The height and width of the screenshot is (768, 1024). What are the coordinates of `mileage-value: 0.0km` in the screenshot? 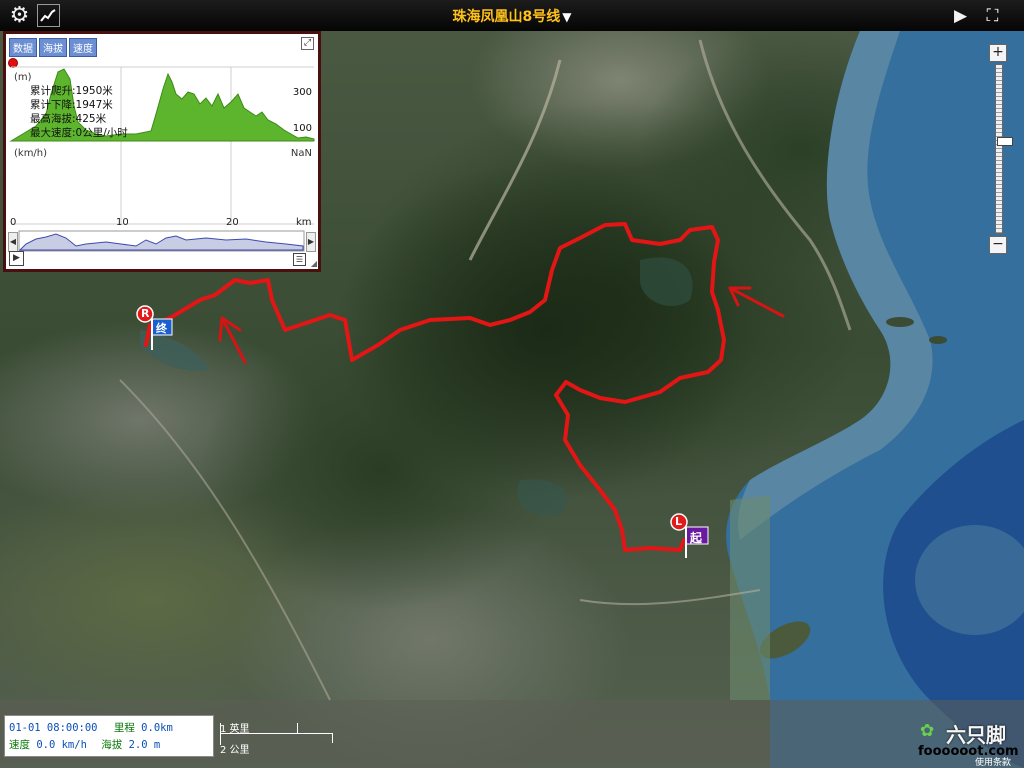 It's located at (157, 728).